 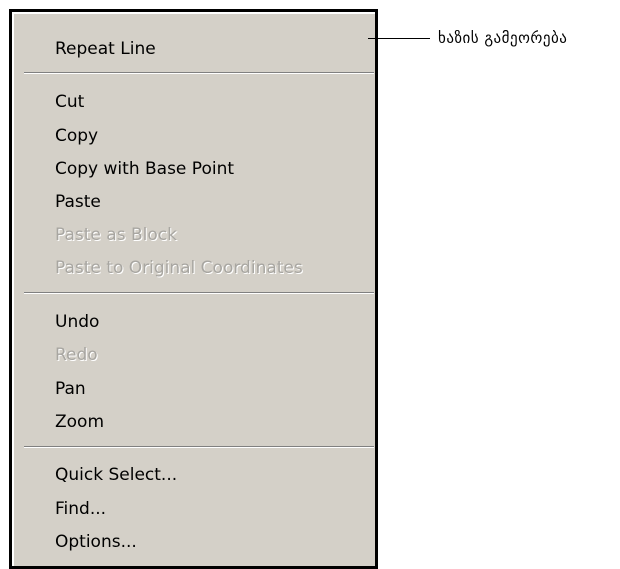 I want to click on menu-item-zoom: Zoom, so click(x=79, y=422).